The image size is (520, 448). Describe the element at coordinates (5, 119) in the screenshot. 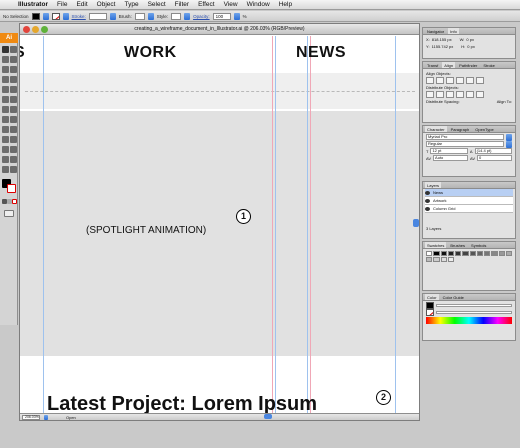

I see `symbol-sprayer-tool-icon` at that location.